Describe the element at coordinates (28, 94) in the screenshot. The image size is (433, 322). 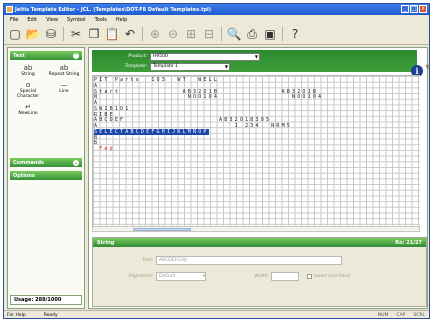
I see `tool-label: Special Character` at that location.